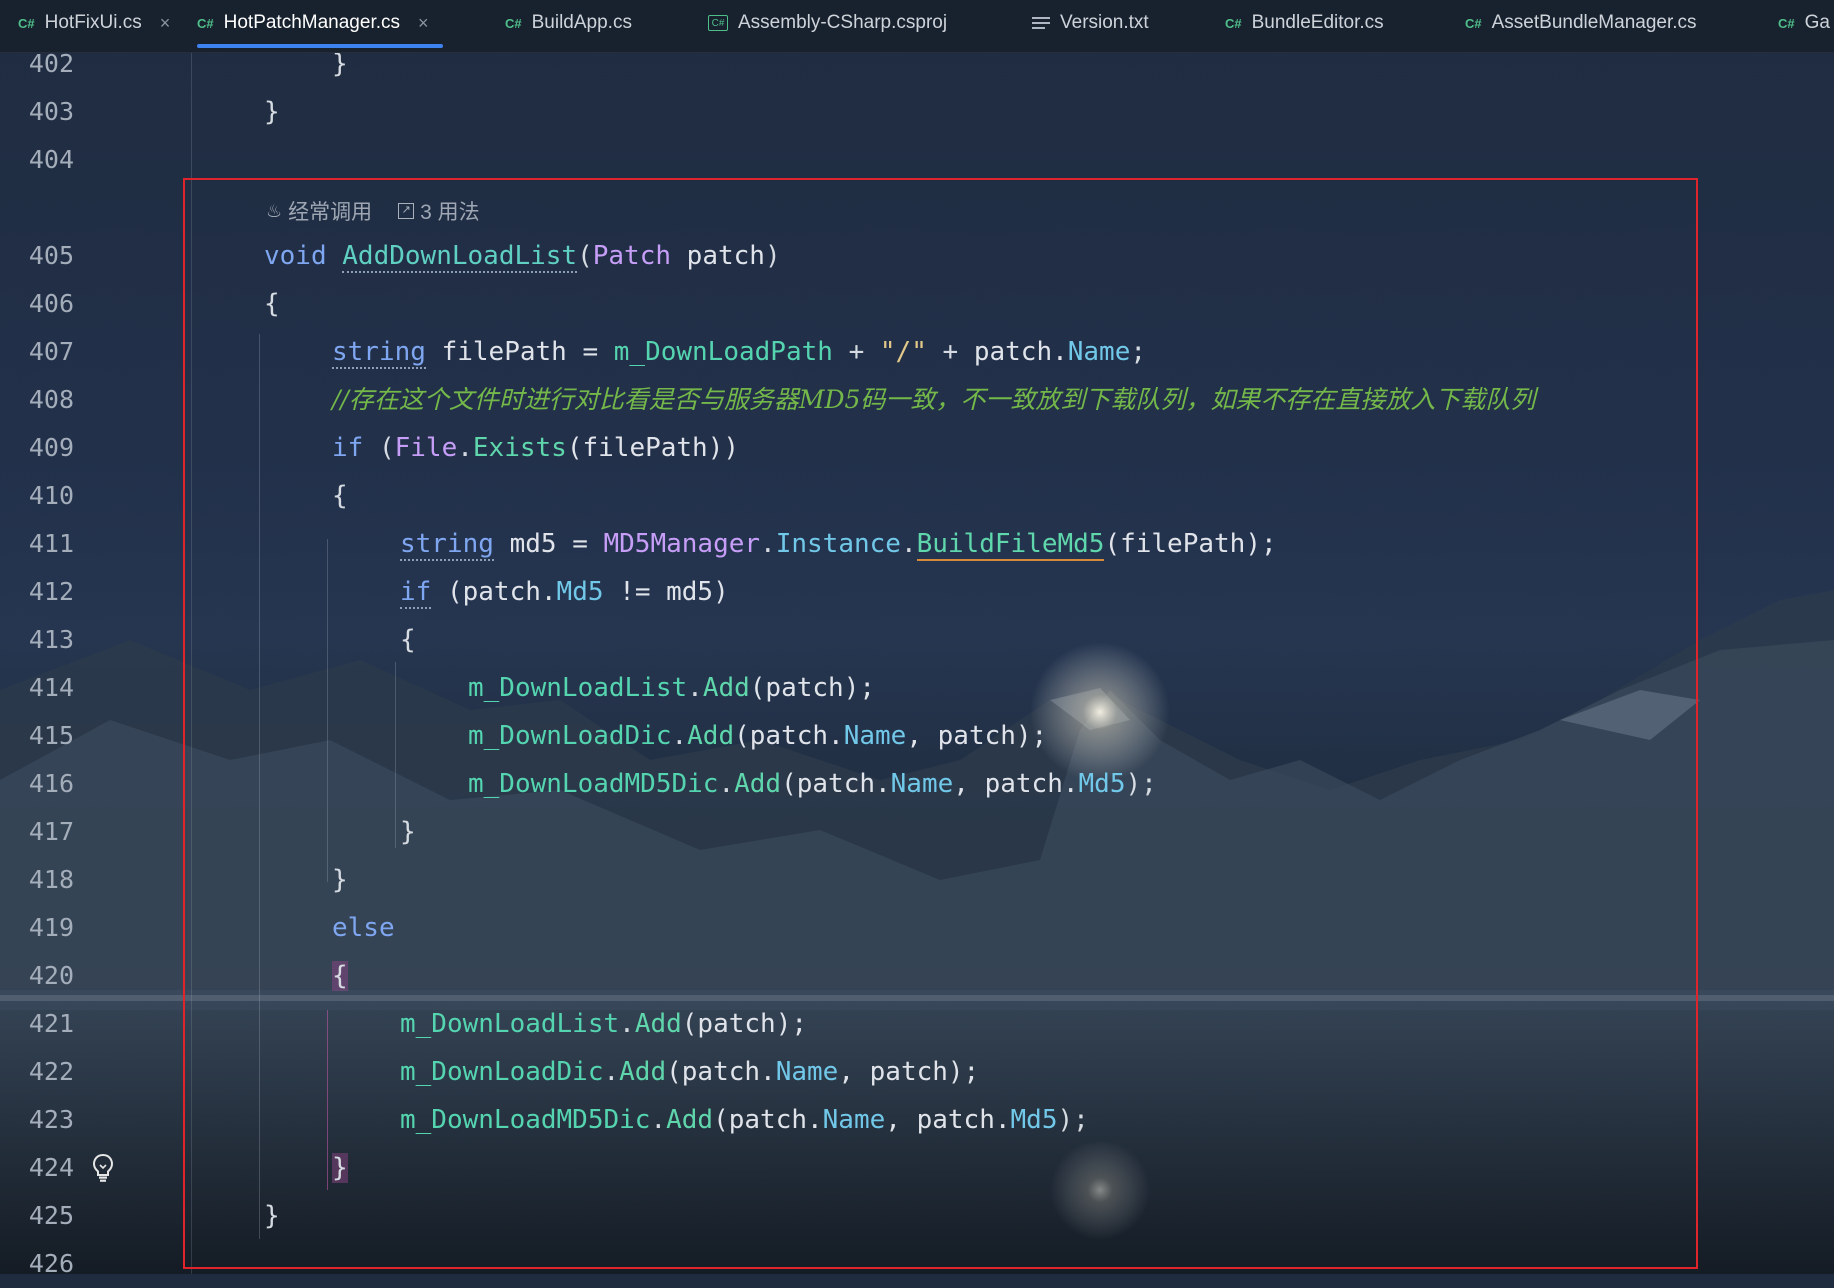 The height and width of the screenshot is (1288, 1834). Describe the element at coordinates (330, 212) in the screenshot. I see `frequent-call-hint: 经常调用` at that location.